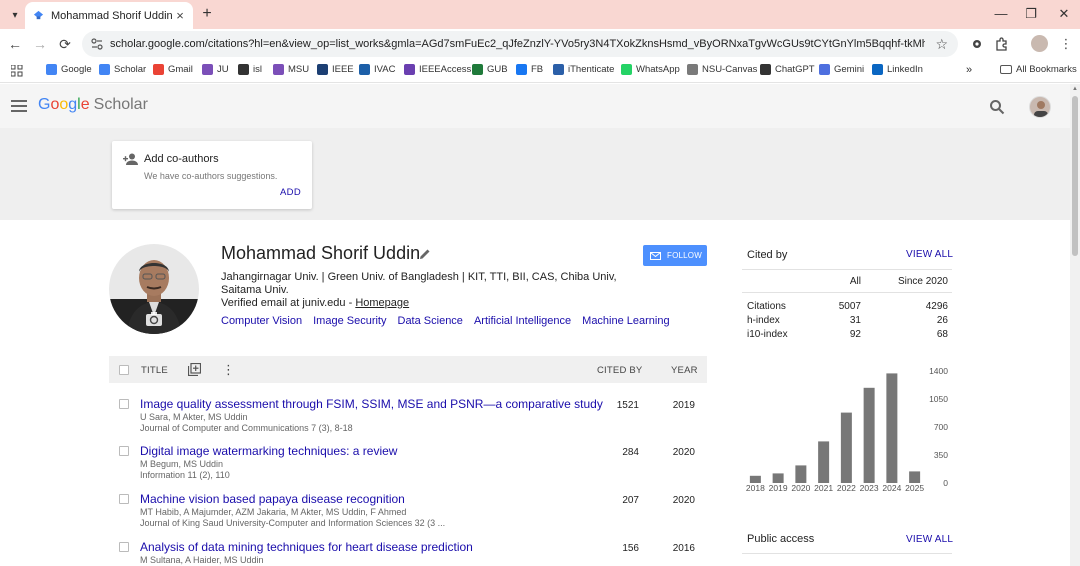 This screenshot has height=566, width=1080. I want to click on follow-button: FOLLOW, so click(675, 255).